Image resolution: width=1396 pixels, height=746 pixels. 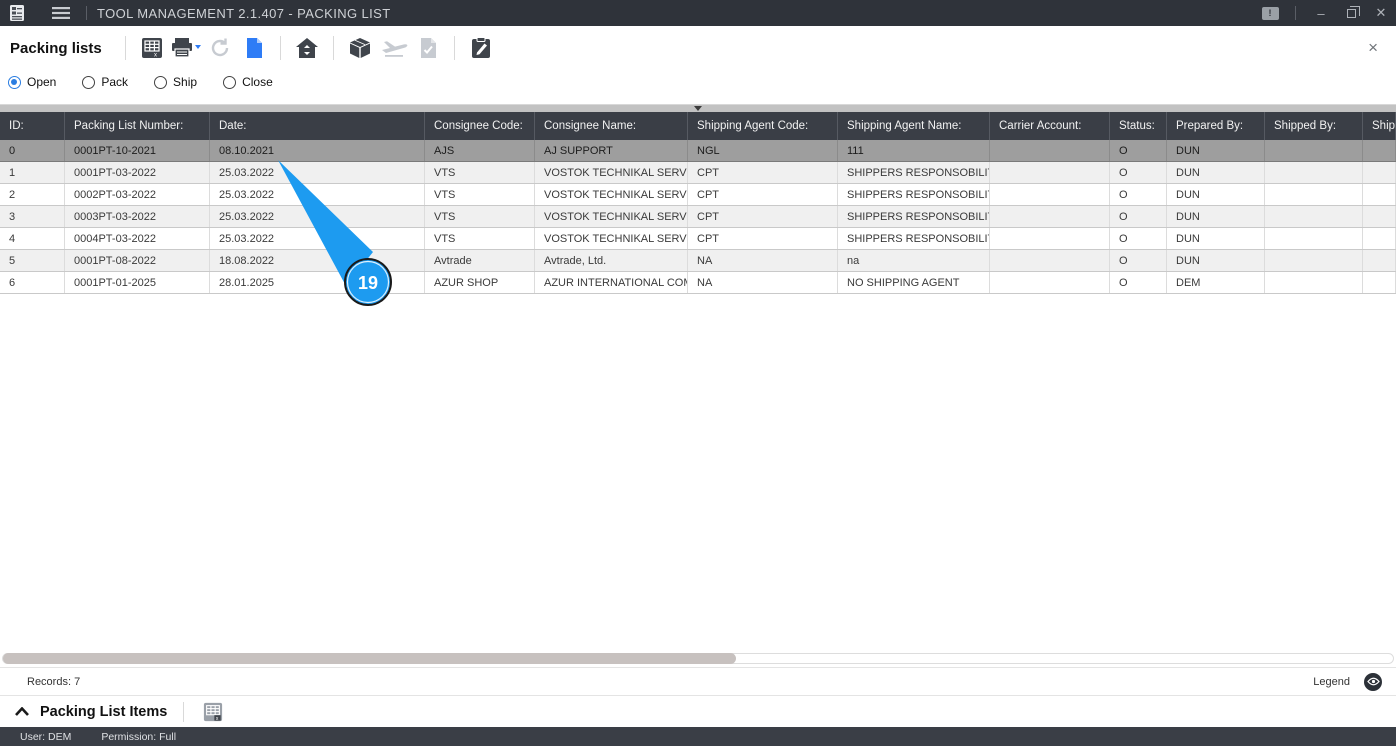 I want to click on package-icon, so click(x=360, y=48).